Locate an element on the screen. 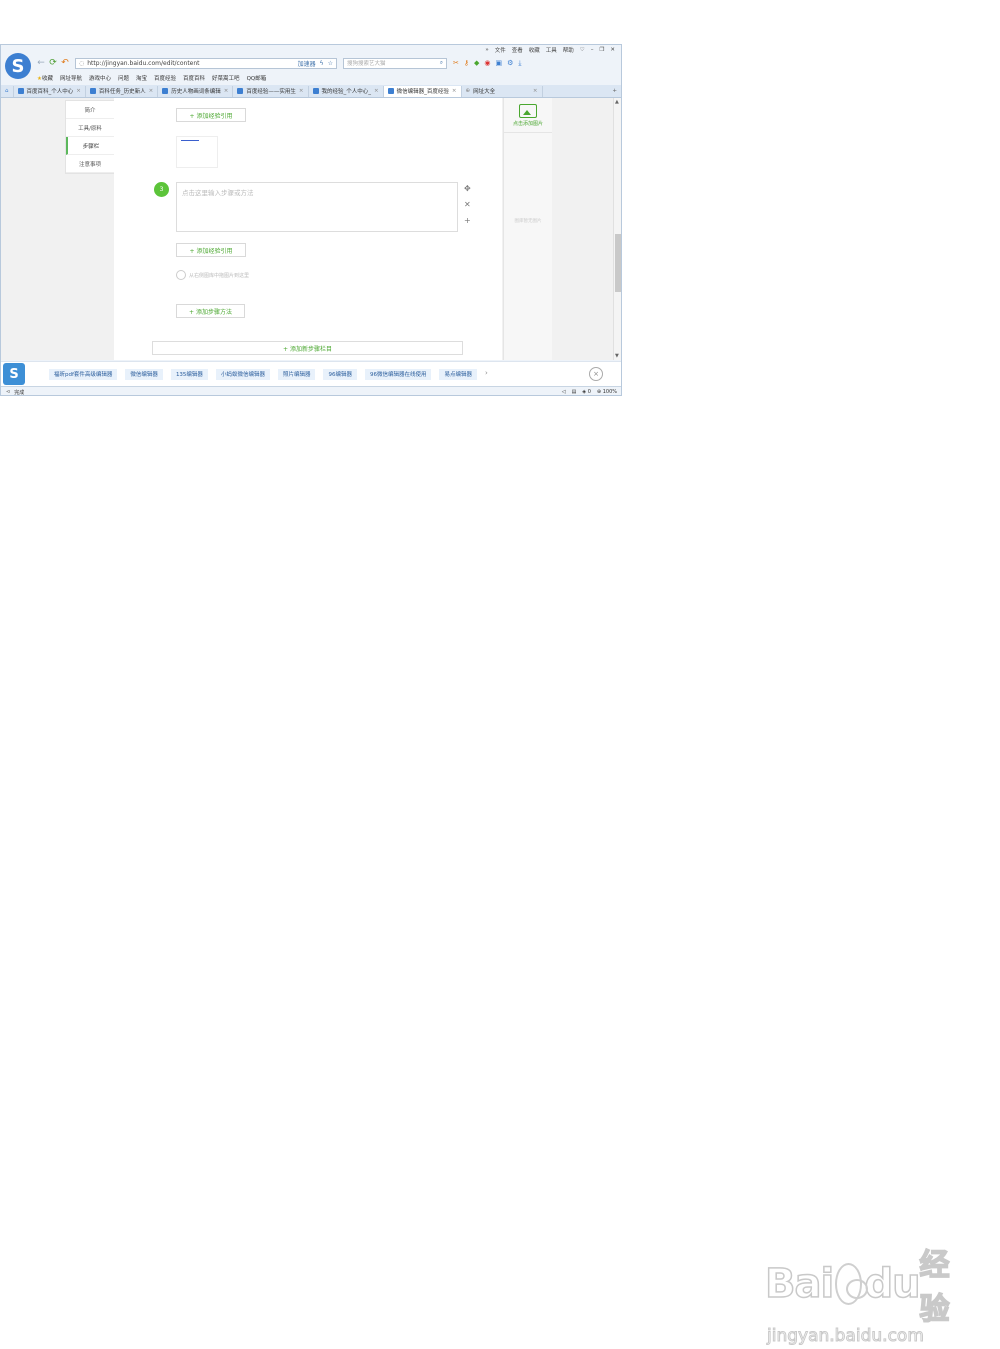  fav-site-nav: 网址导航 is located at coordinates (71, 78).